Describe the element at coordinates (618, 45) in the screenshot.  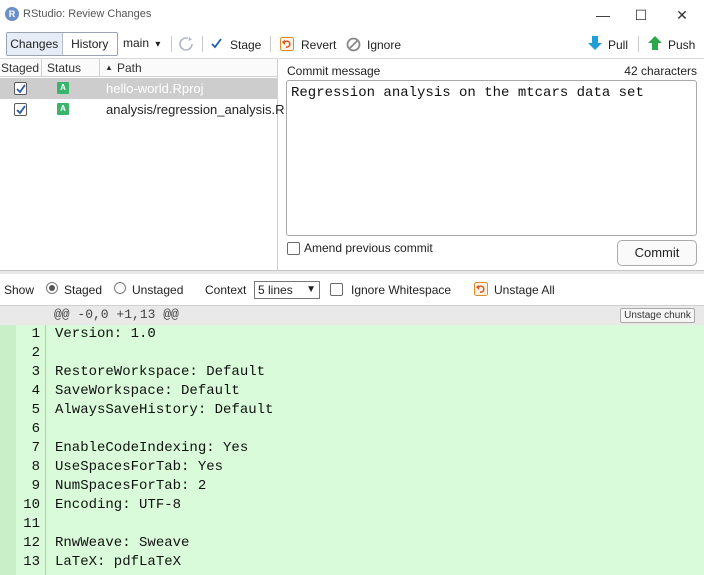
I see `pull-label: Pull` at that location.